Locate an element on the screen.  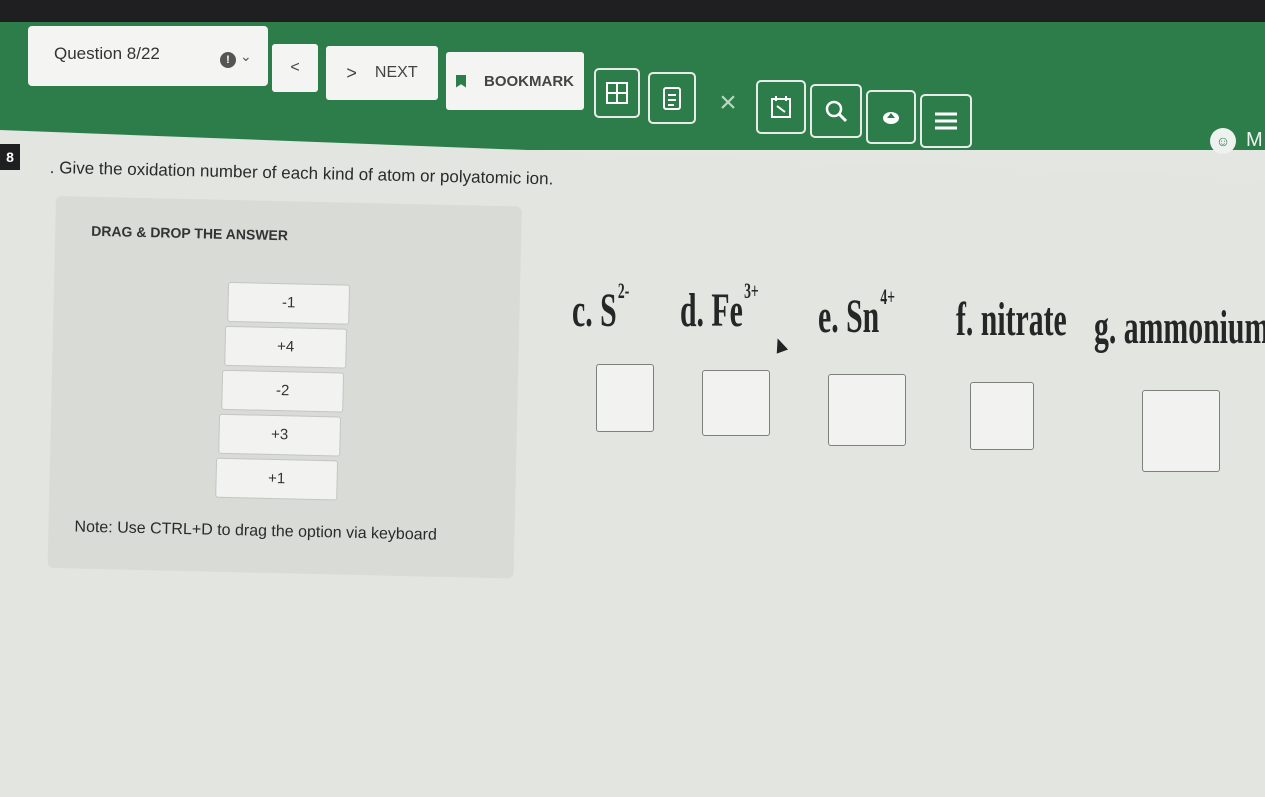
notepad-button is located at coordinates (672, 98).